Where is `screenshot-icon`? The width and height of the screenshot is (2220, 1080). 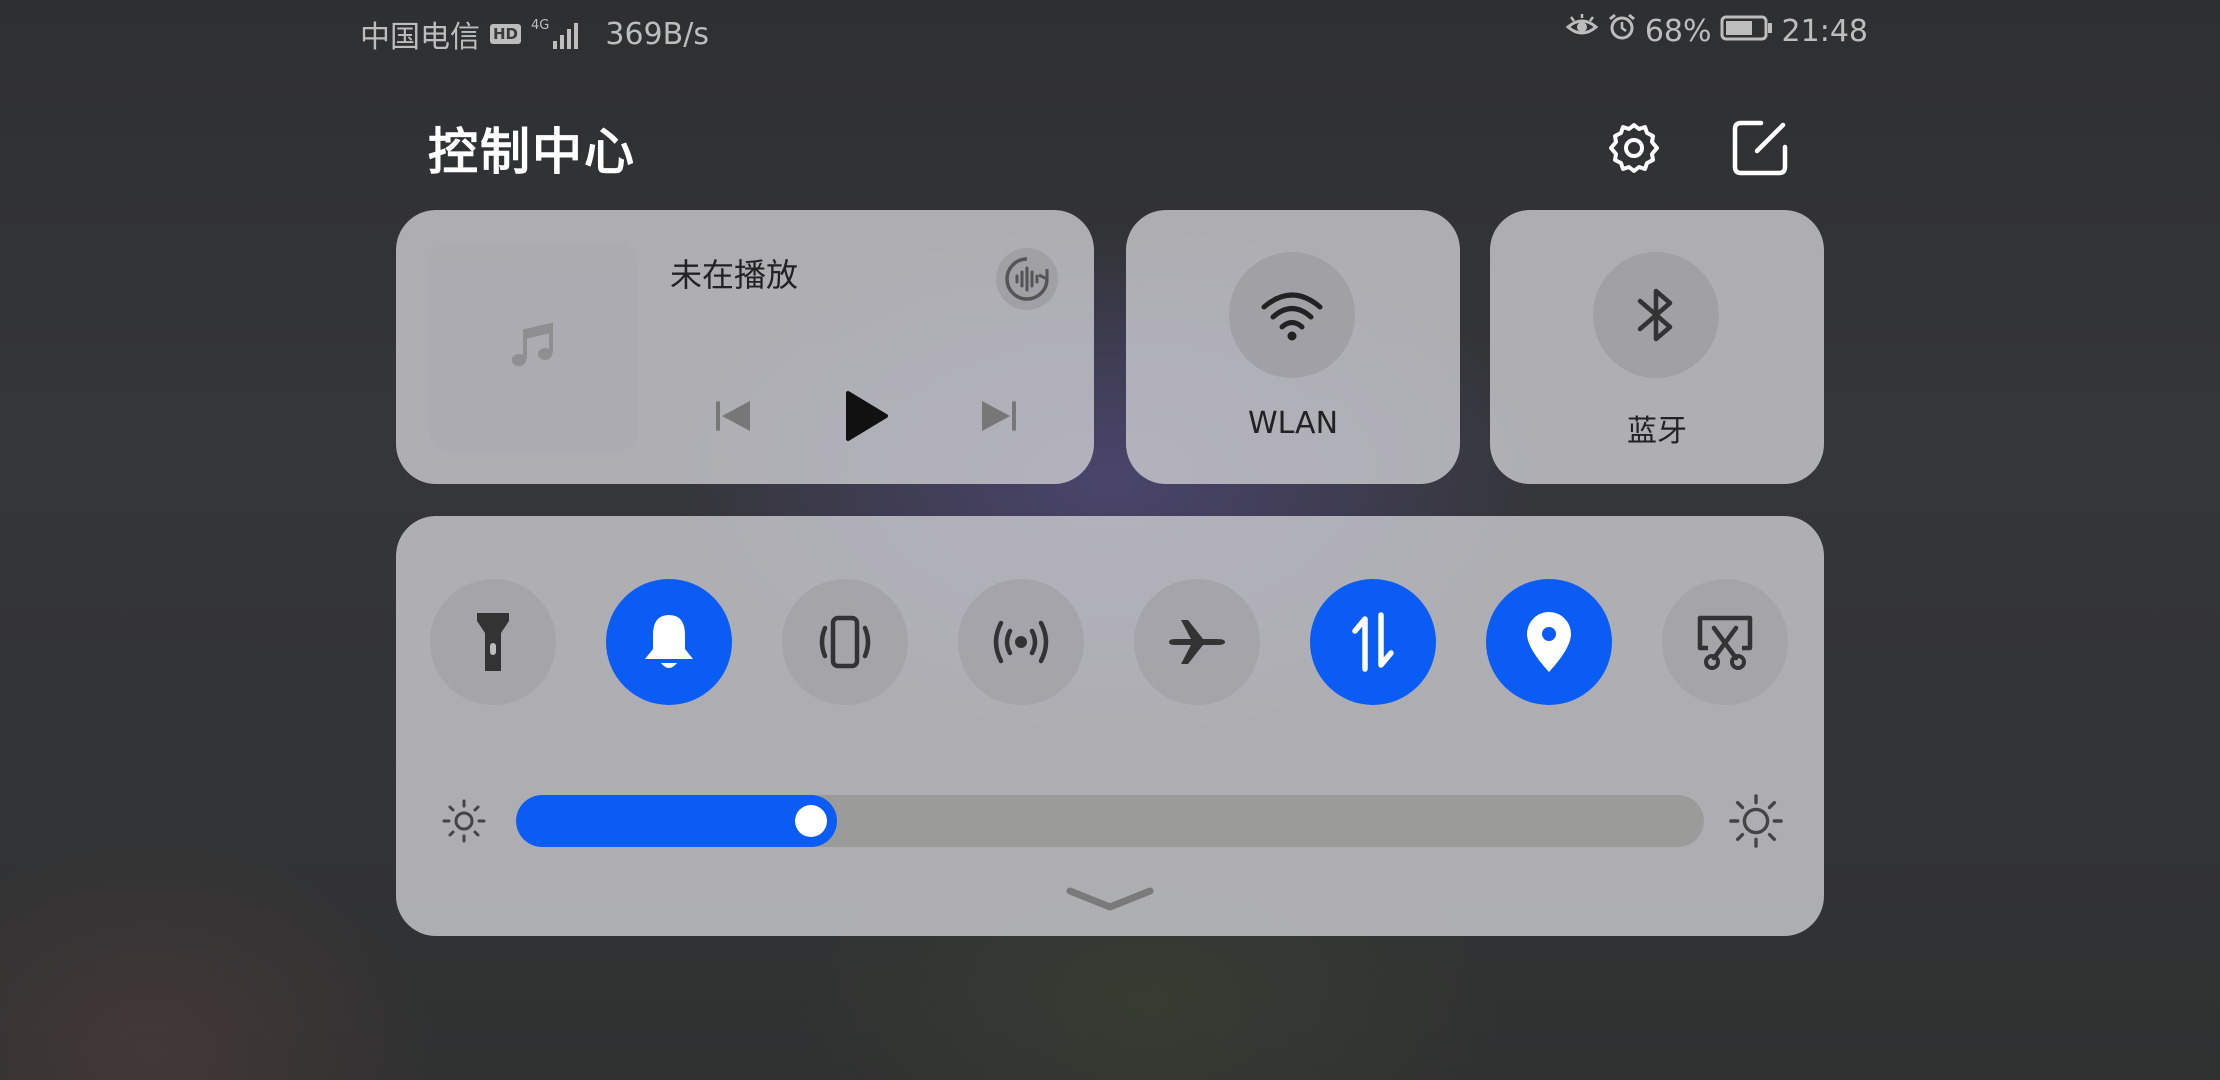 screenshot-icon is located at coordinates (1725, 642).